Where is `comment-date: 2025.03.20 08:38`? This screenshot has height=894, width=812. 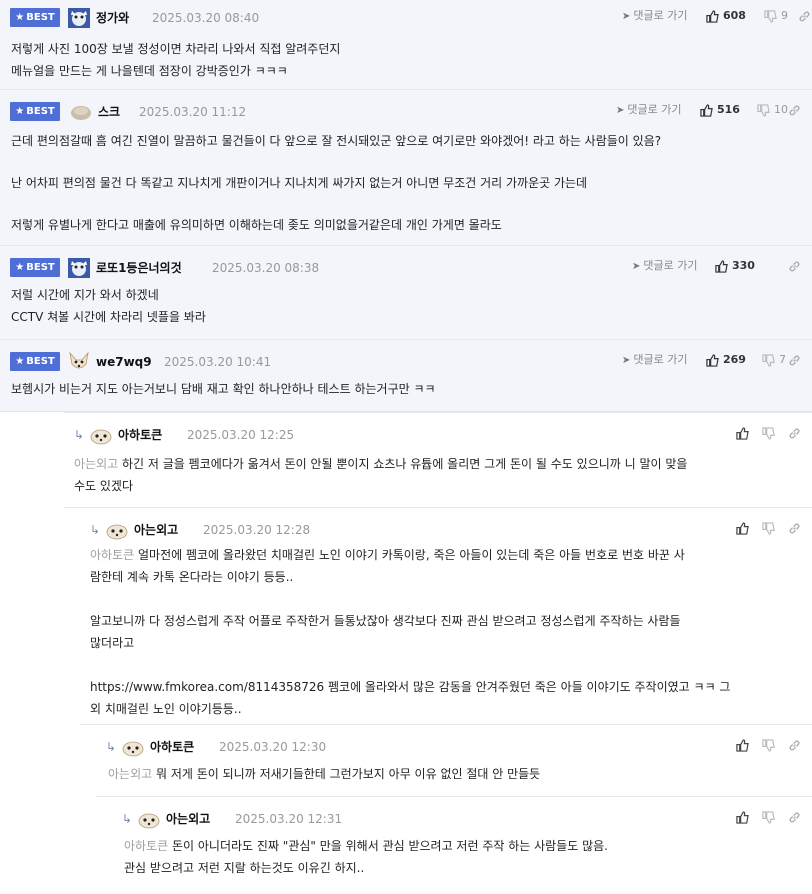
comment-date: 2025.03.20 08:38 is located at coordinates (266, 268).